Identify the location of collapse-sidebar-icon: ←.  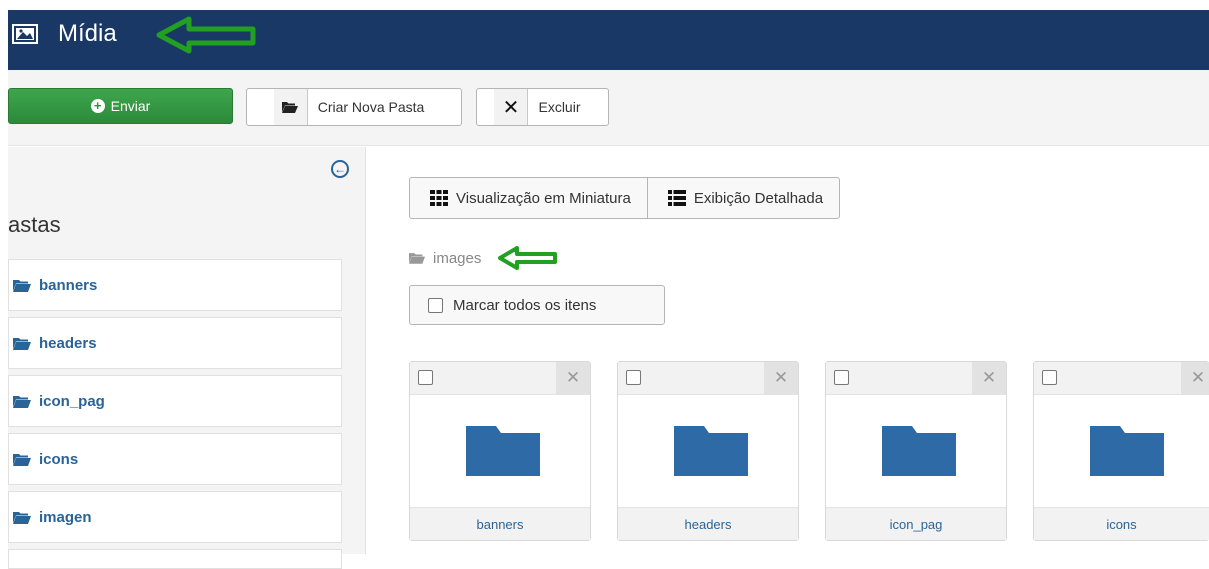
(340, 169).